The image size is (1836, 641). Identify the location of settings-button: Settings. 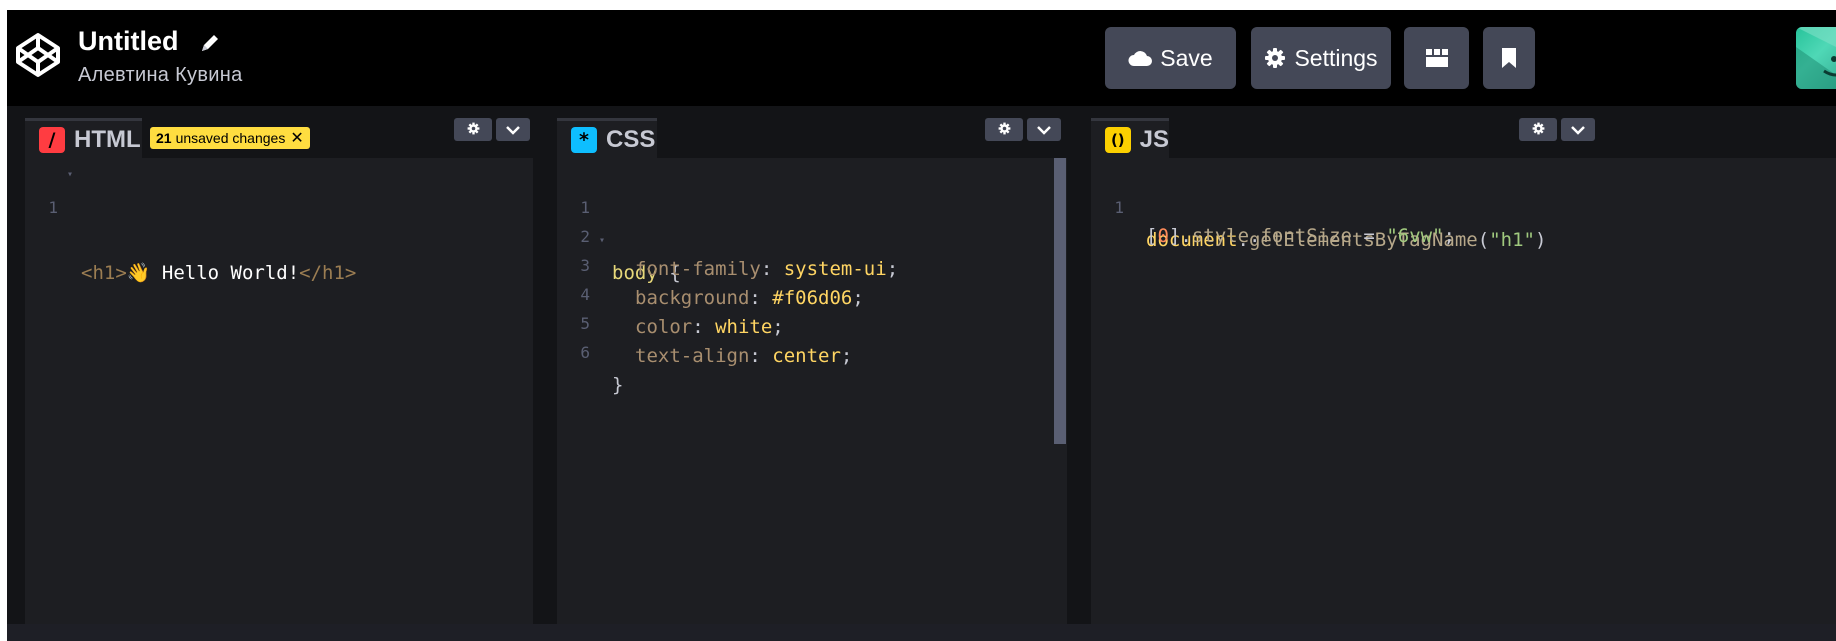
(1321, 58).